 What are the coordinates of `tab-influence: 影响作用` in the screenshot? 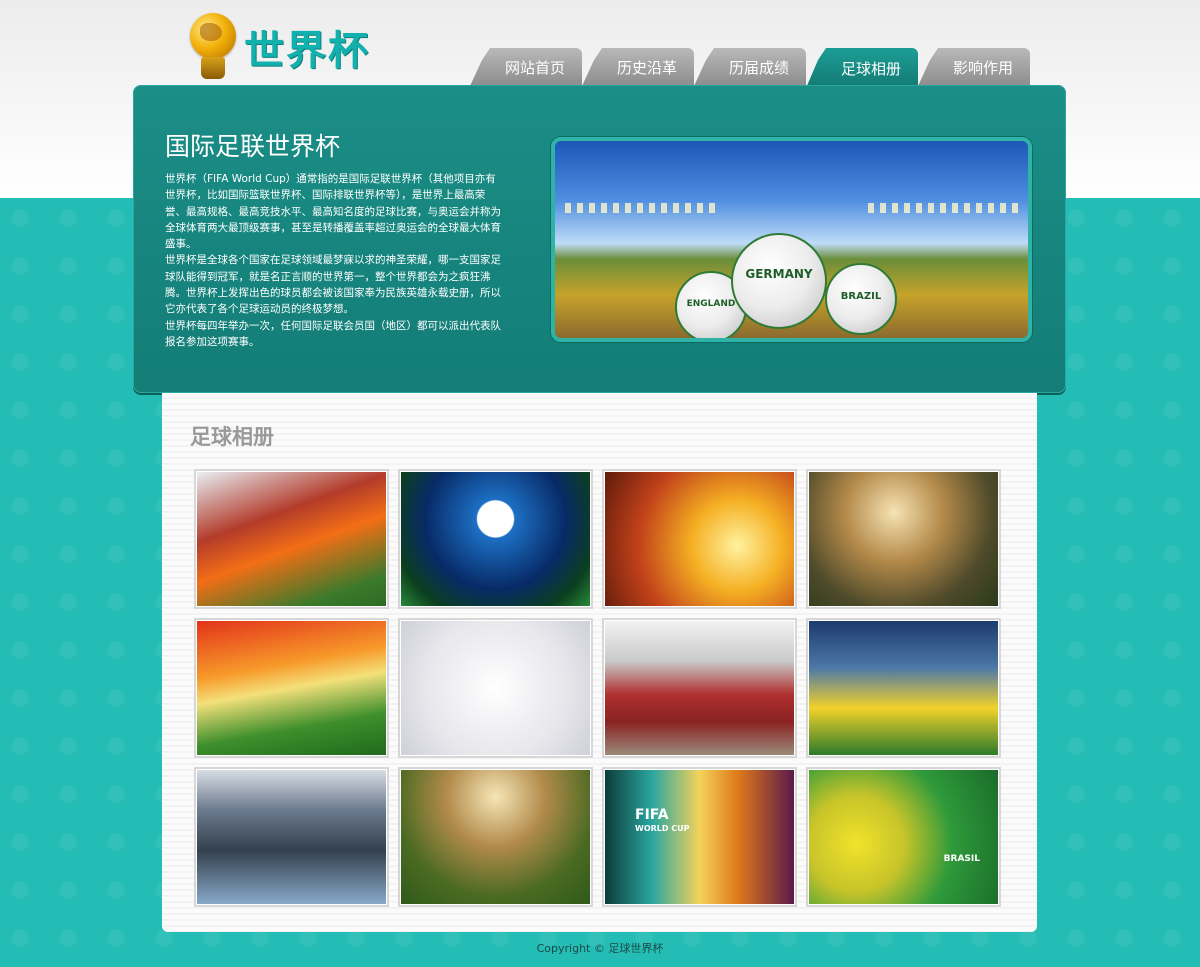 It's located at (974, 67).